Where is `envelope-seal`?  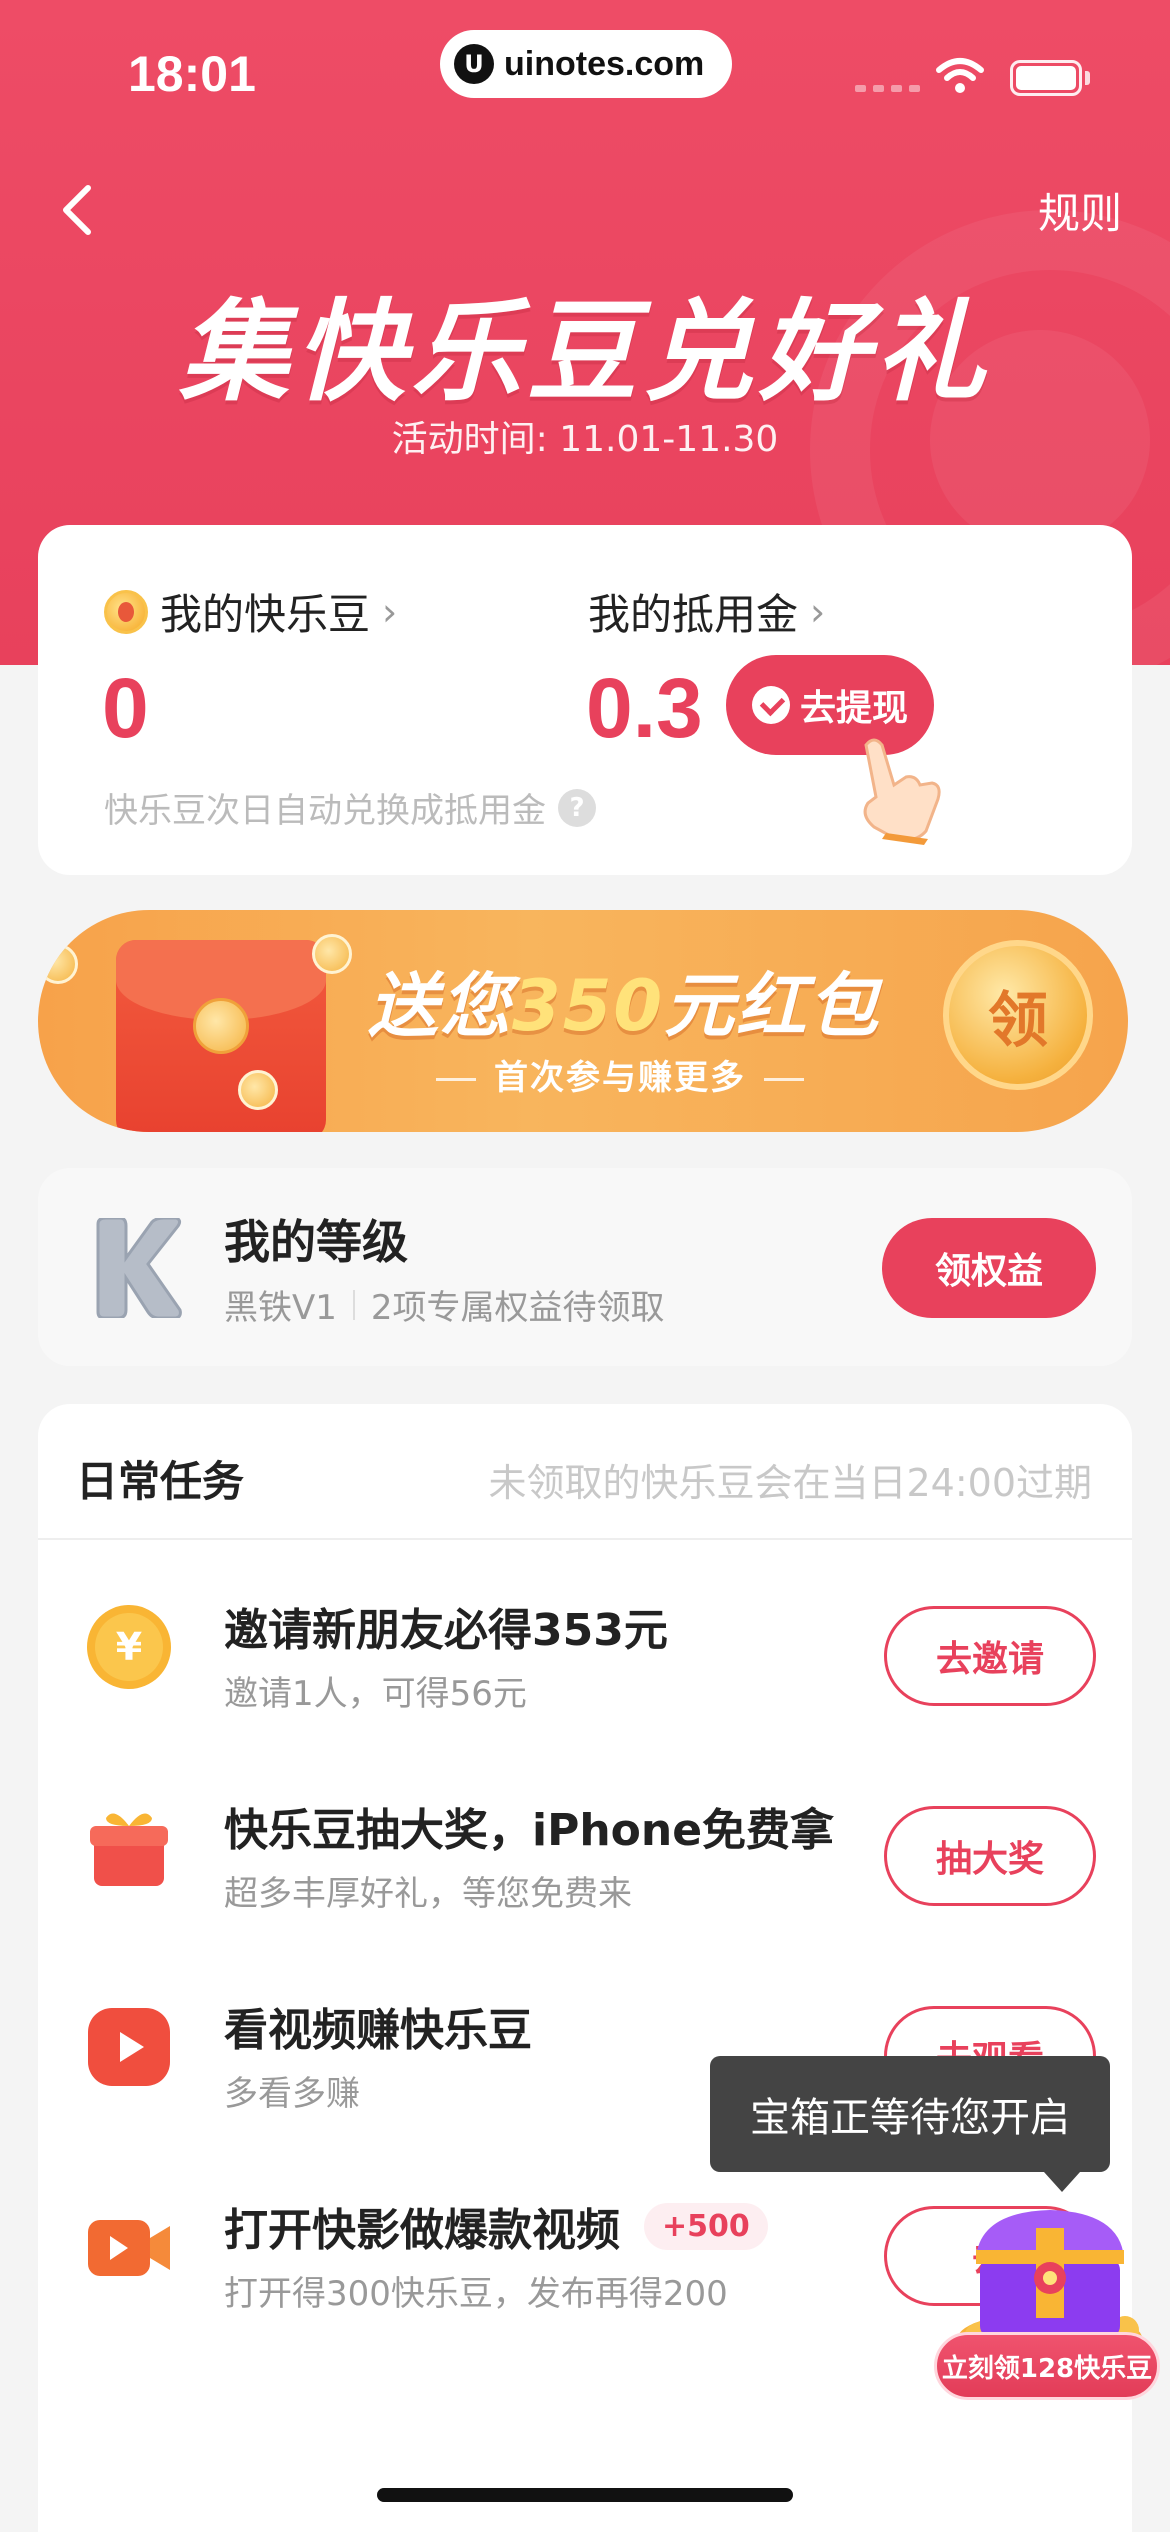 envelope-seal is located at coordinates (221, 1026).